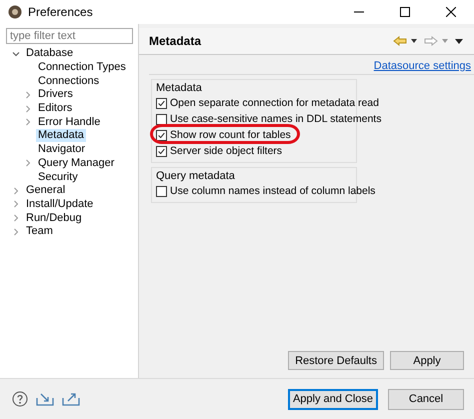  What do you see at coordinates (179, 88) in the screenshot?
I see `group-title: Metadata` at bounding box center [179, 88].